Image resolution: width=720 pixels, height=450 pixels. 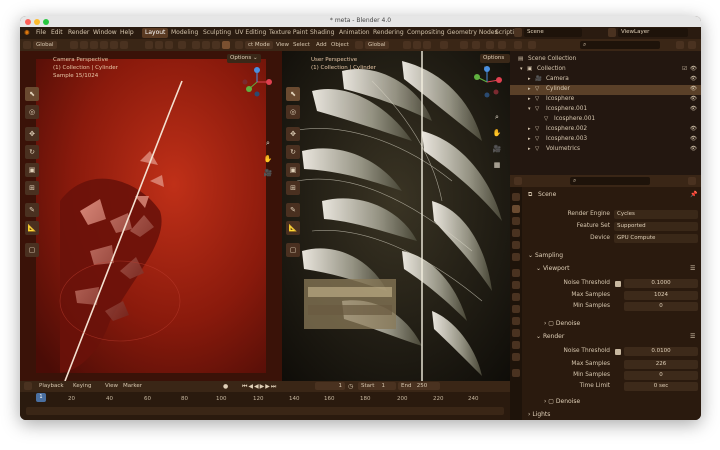 I want to click on options-button-right: Options ⌄, so click(x=495, y=62).